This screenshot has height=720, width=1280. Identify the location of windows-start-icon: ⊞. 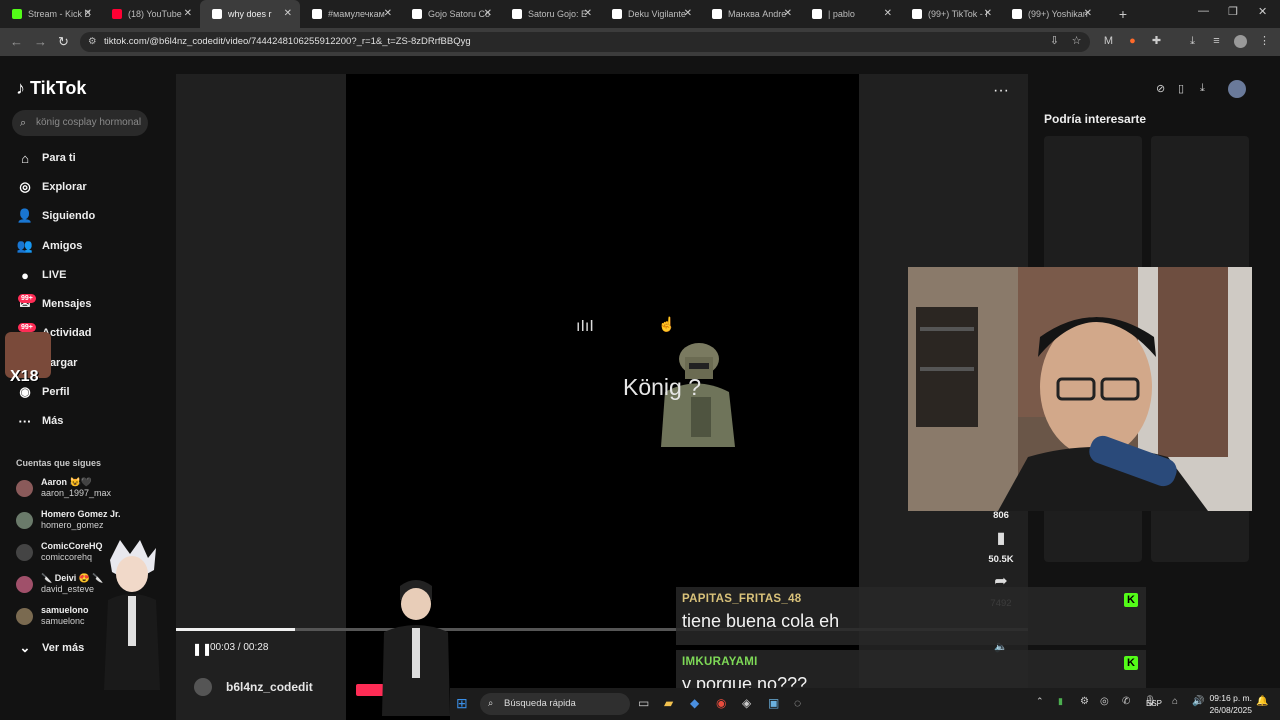
(462, 703).